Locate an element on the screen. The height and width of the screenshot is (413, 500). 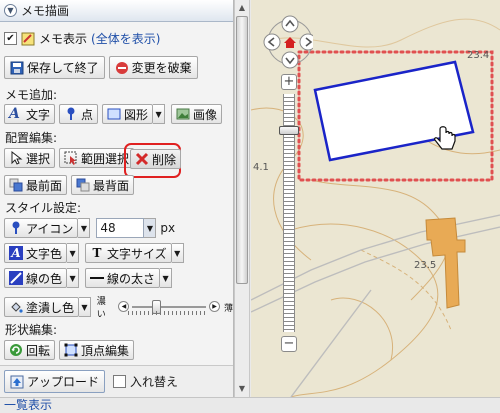
shape-dropdown-arrow: ▼ is located at coordinates (159, 114).